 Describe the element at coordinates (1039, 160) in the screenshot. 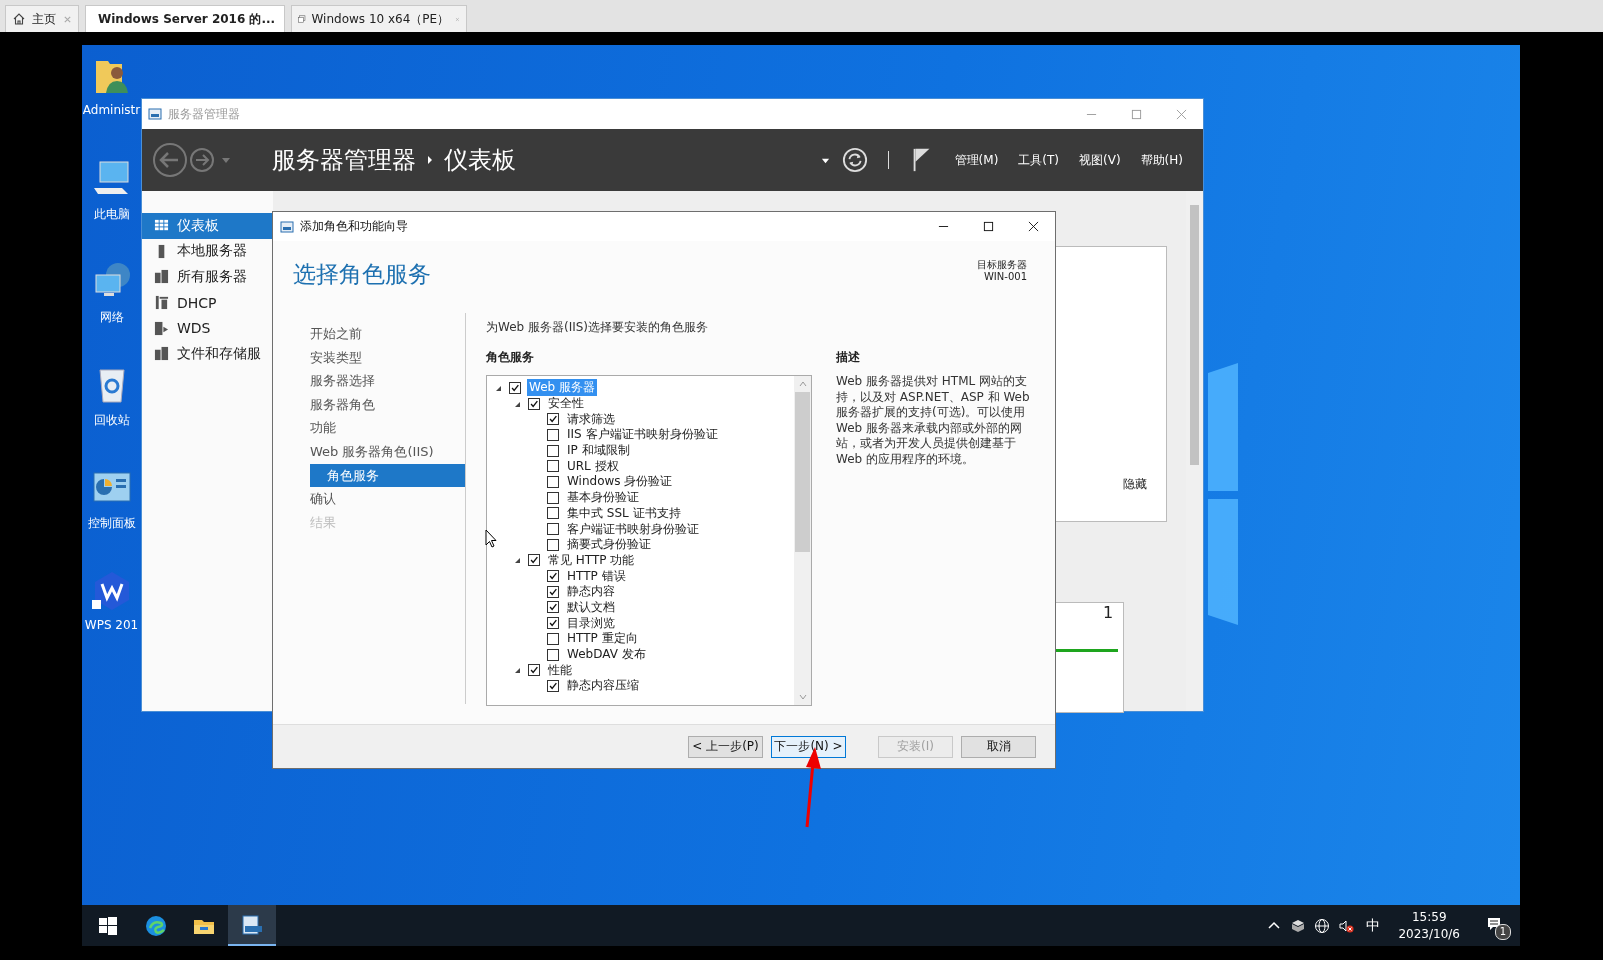

I see `menu-item: 工具(T)` at that location.